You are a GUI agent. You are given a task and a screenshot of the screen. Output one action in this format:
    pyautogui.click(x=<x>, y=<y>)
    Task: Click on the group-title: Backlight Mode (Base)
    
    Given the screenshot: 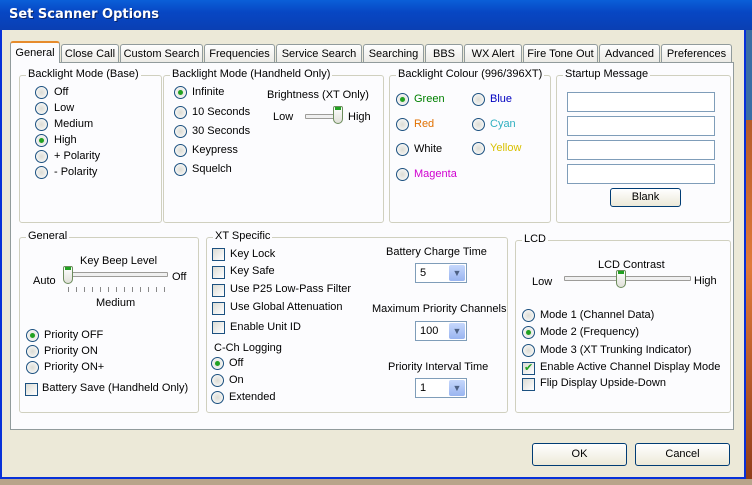 What is the action you would take?
    pyautogui.click(x=83, y=74)
    